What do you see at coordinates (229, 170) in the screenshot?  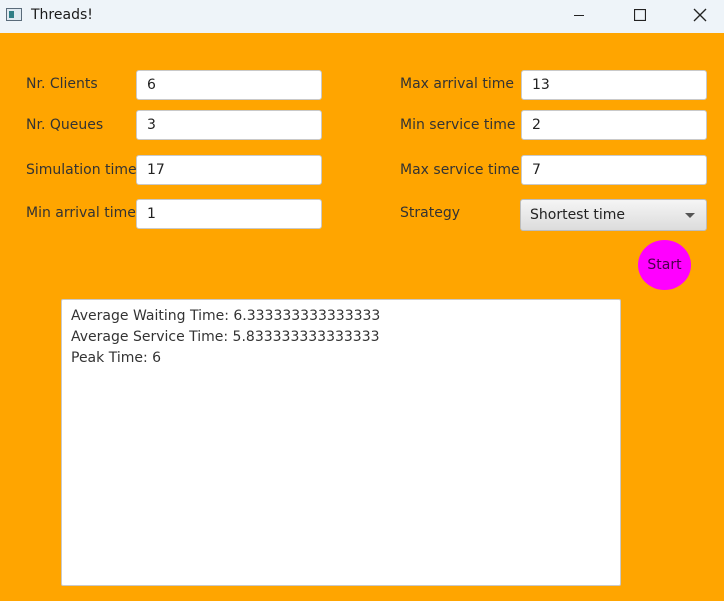 I see `simulation-time-field` at bounding box center [229, 170].